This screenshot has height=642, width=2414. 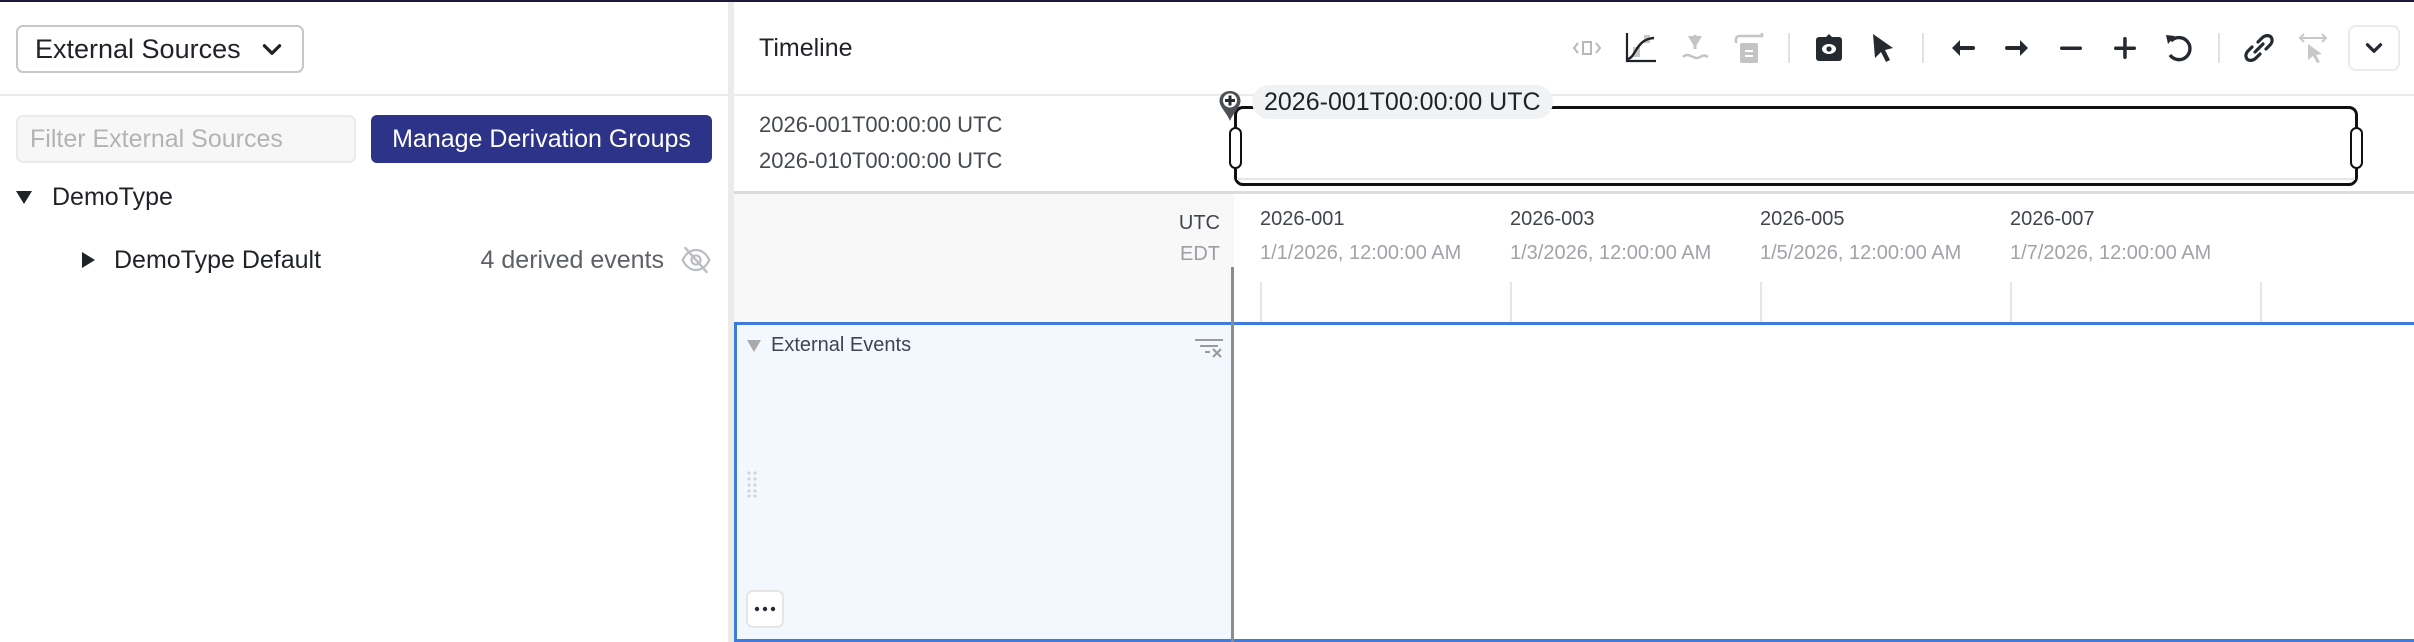 I want to click on timeline-toolbar, so click(x=1980, y=48).